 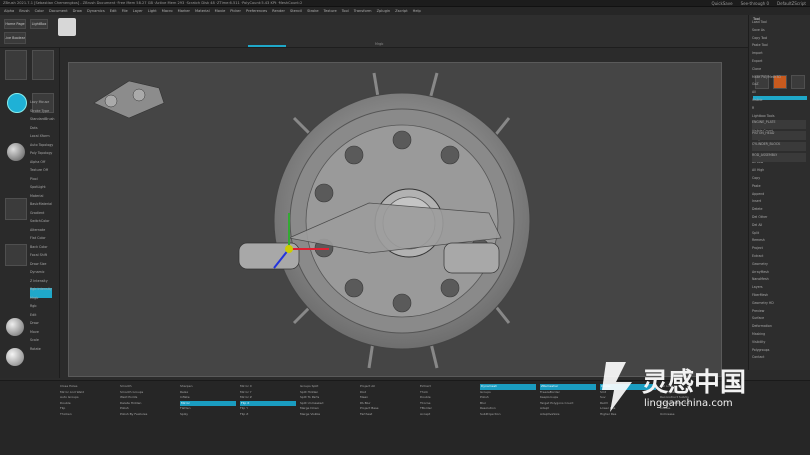 What do you see at coordinates (363, 11) in the screenshot?
I see `menu-item-transform: Transform` at bounding box center [363, 11].